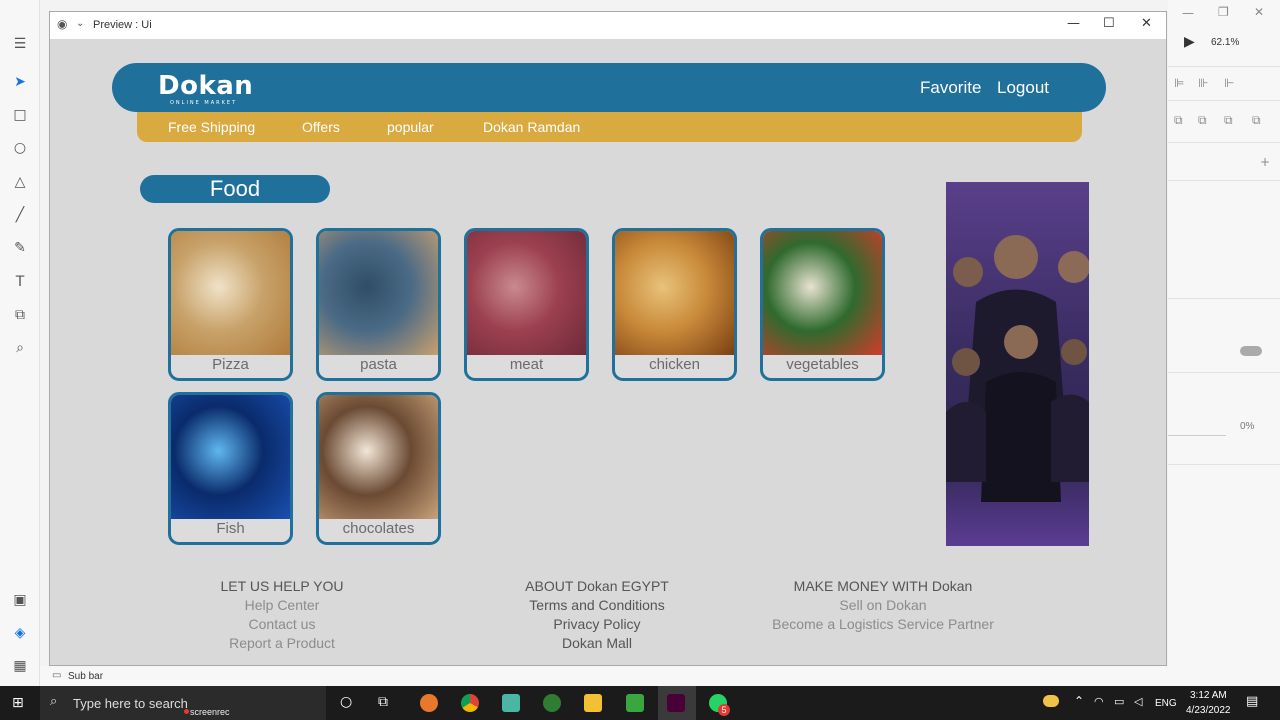 This screenshot has height=720, width=1280. Describe the element at coordinates (597, 605) in the screenshot. I see `footer-link: Terms and Conditions` at that location.